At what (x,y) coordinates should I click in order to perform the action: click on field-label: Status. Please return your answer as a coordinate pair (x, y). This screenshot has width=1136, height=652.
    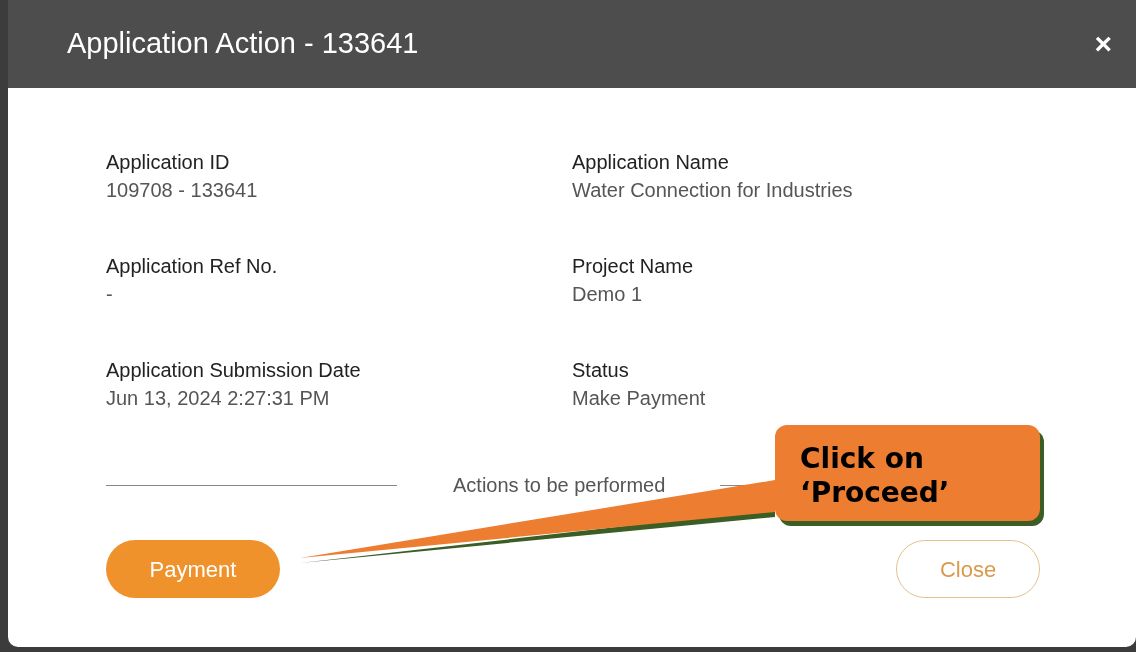
    Looking at the image, I should click on (601, 370).